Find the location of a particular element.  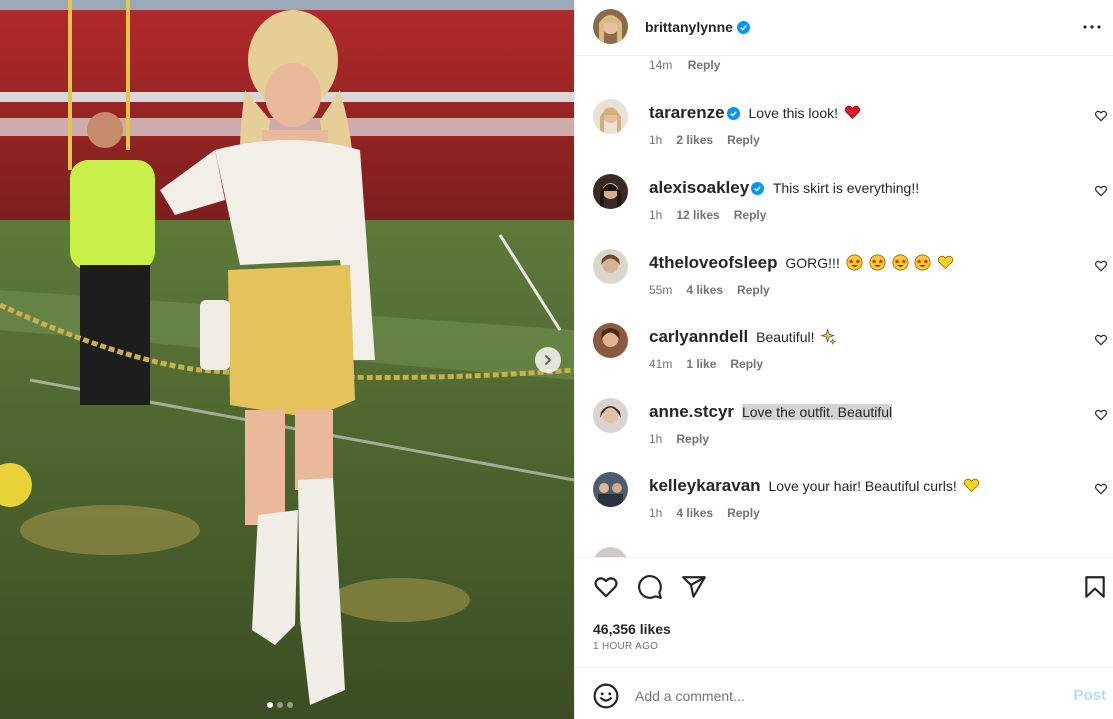

comment-meta: 1h 12 likes Reply is located at coordinates (714, 215).